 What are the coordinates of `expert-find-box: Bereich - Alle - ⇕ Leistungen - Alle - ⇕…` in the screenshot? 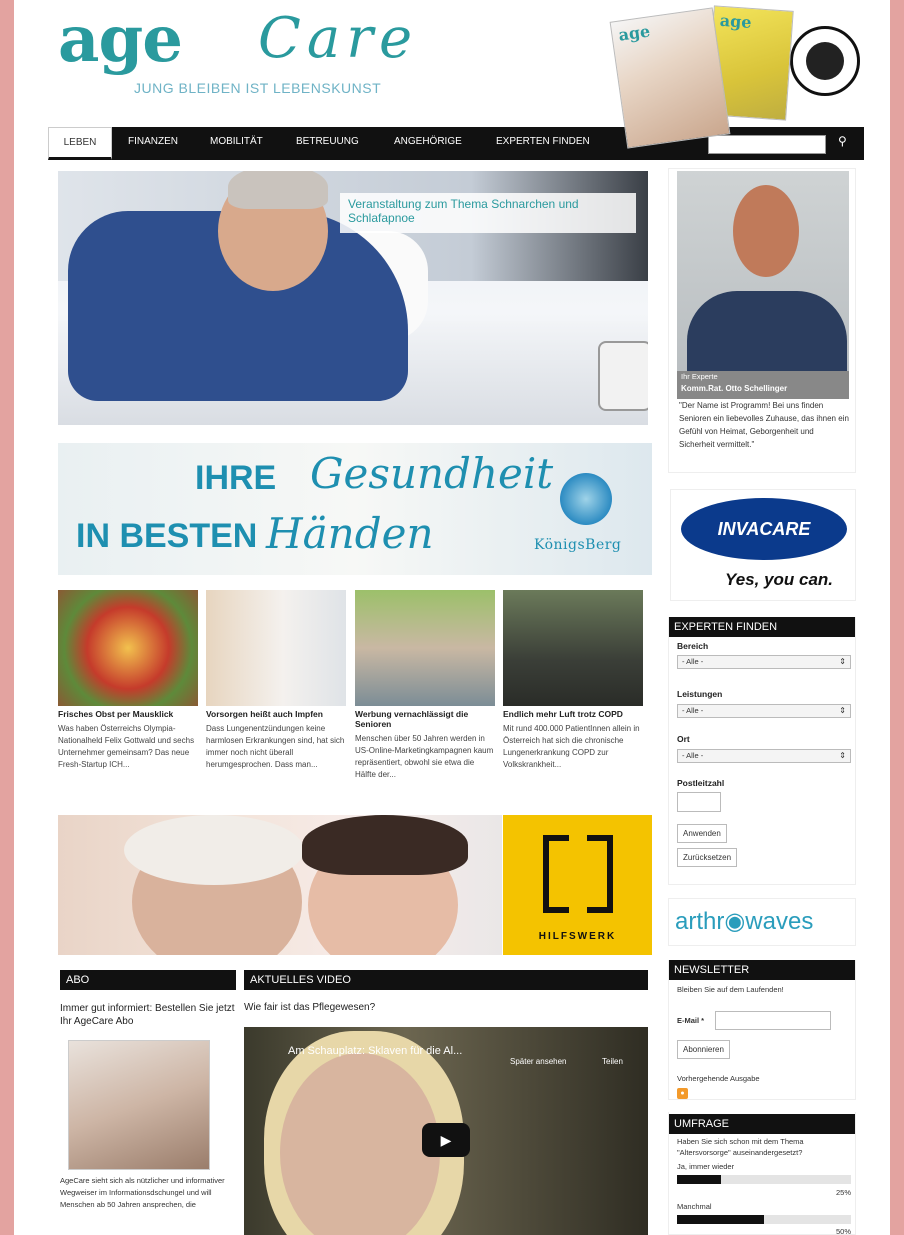 It's located at (762, 751).